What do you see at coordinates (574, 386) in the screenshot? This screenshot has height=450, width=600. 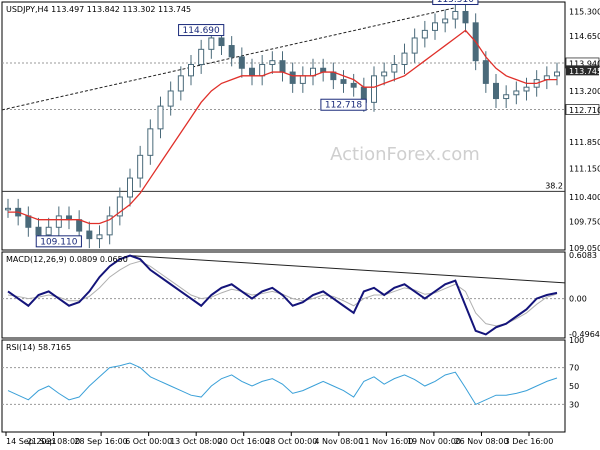 I see `rsi-y-tick: 50` at bounding box center [574, 386].